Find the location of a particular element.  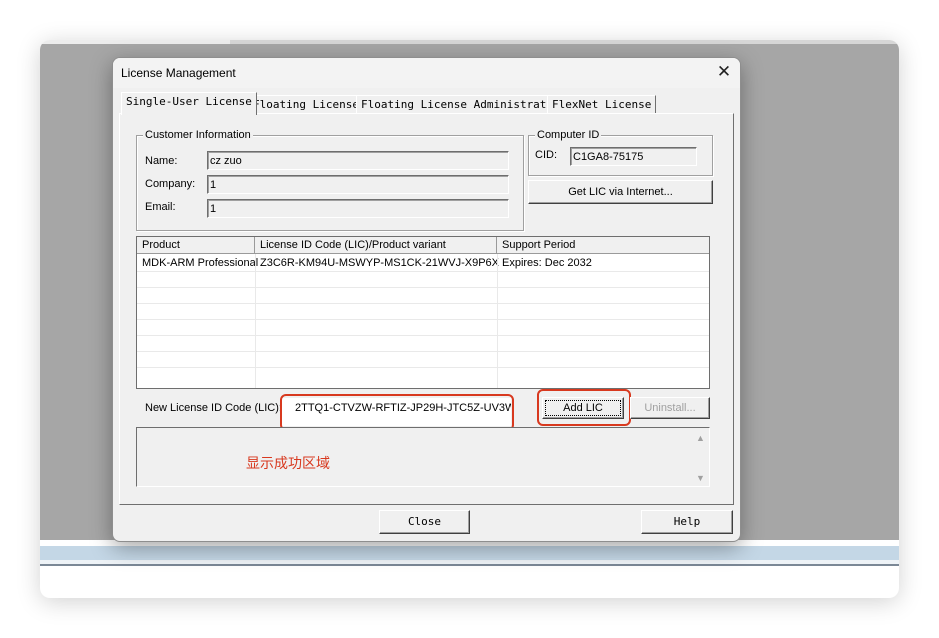

cid-label: CID: is located at coordinates (546, 155).